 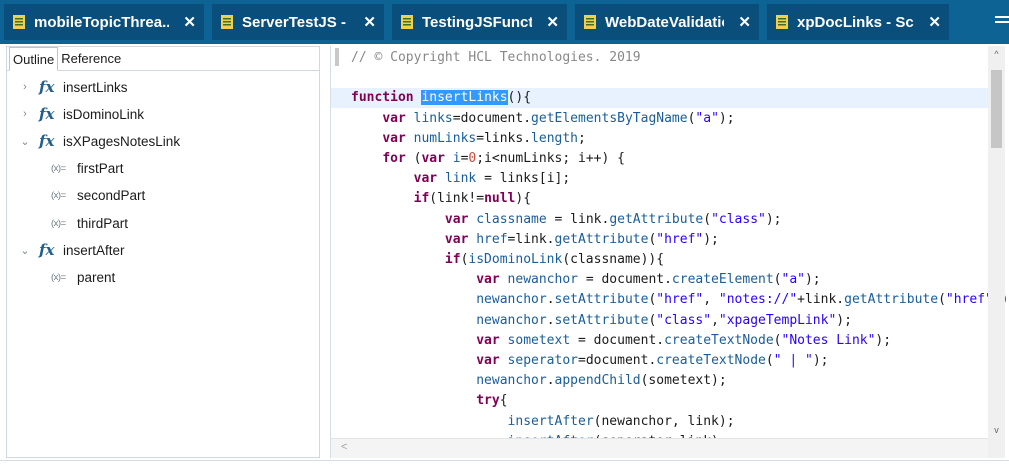 What do you see at coordinates (660, 260) in the screenshot?
I see `code-line: if(isDominoLink(classname)){` at bounding box center [660, 260].